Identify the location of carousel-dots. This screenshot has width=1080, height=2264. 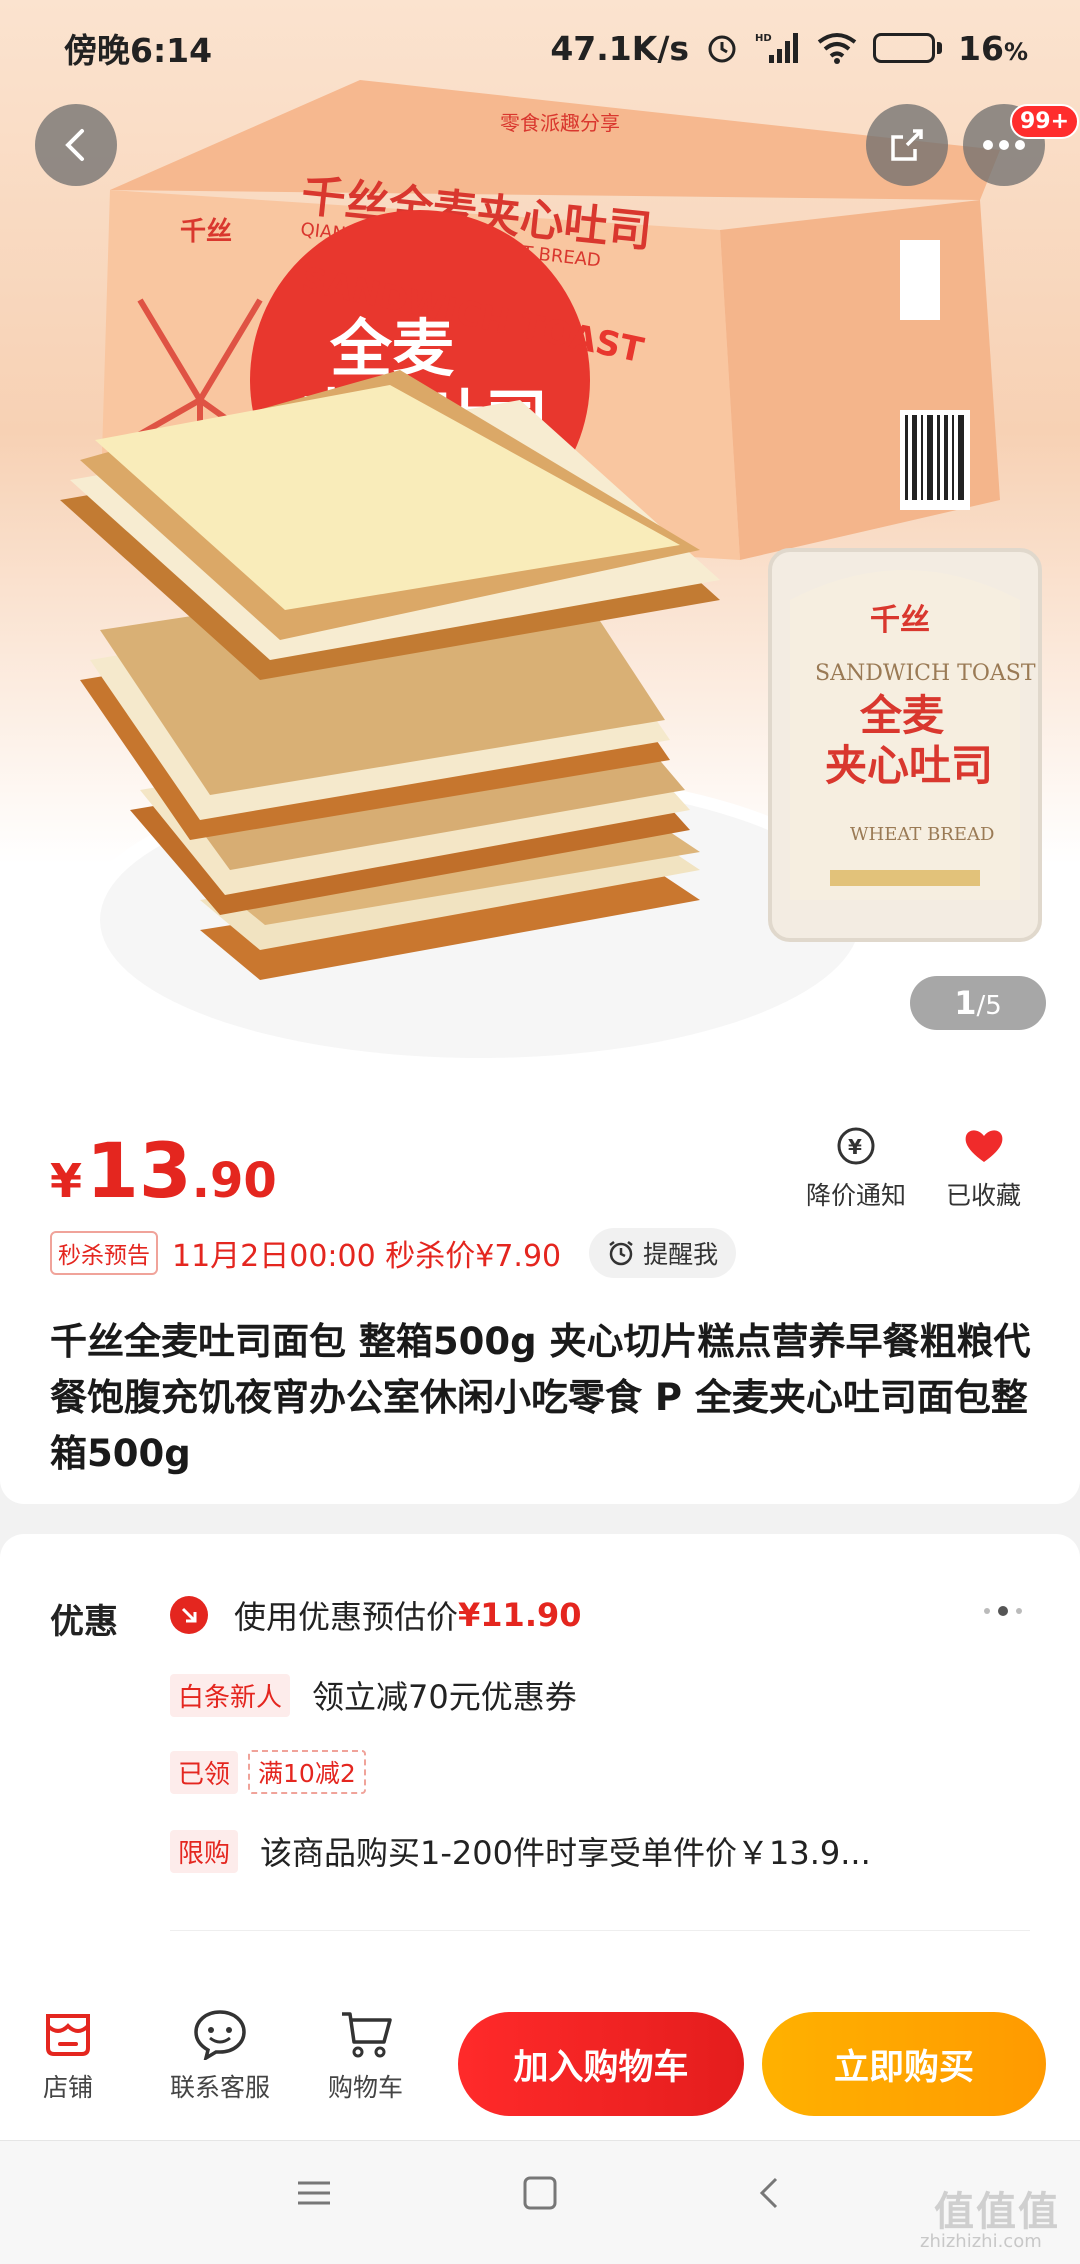
(1003, 1611).